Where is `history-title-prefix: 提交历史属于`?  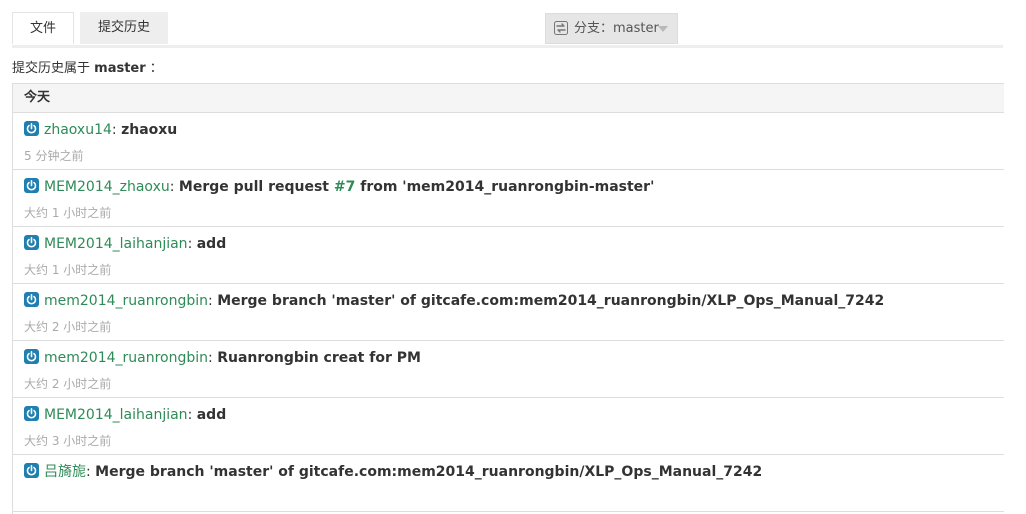 history-title-prefix: 提交历史属于 is located at coordinates (51, 68).